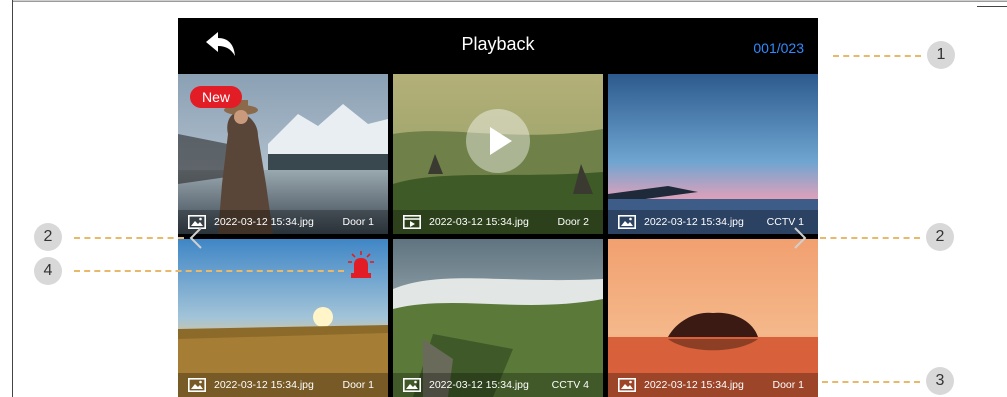  I want to click on video-icon, so click(412, 222).